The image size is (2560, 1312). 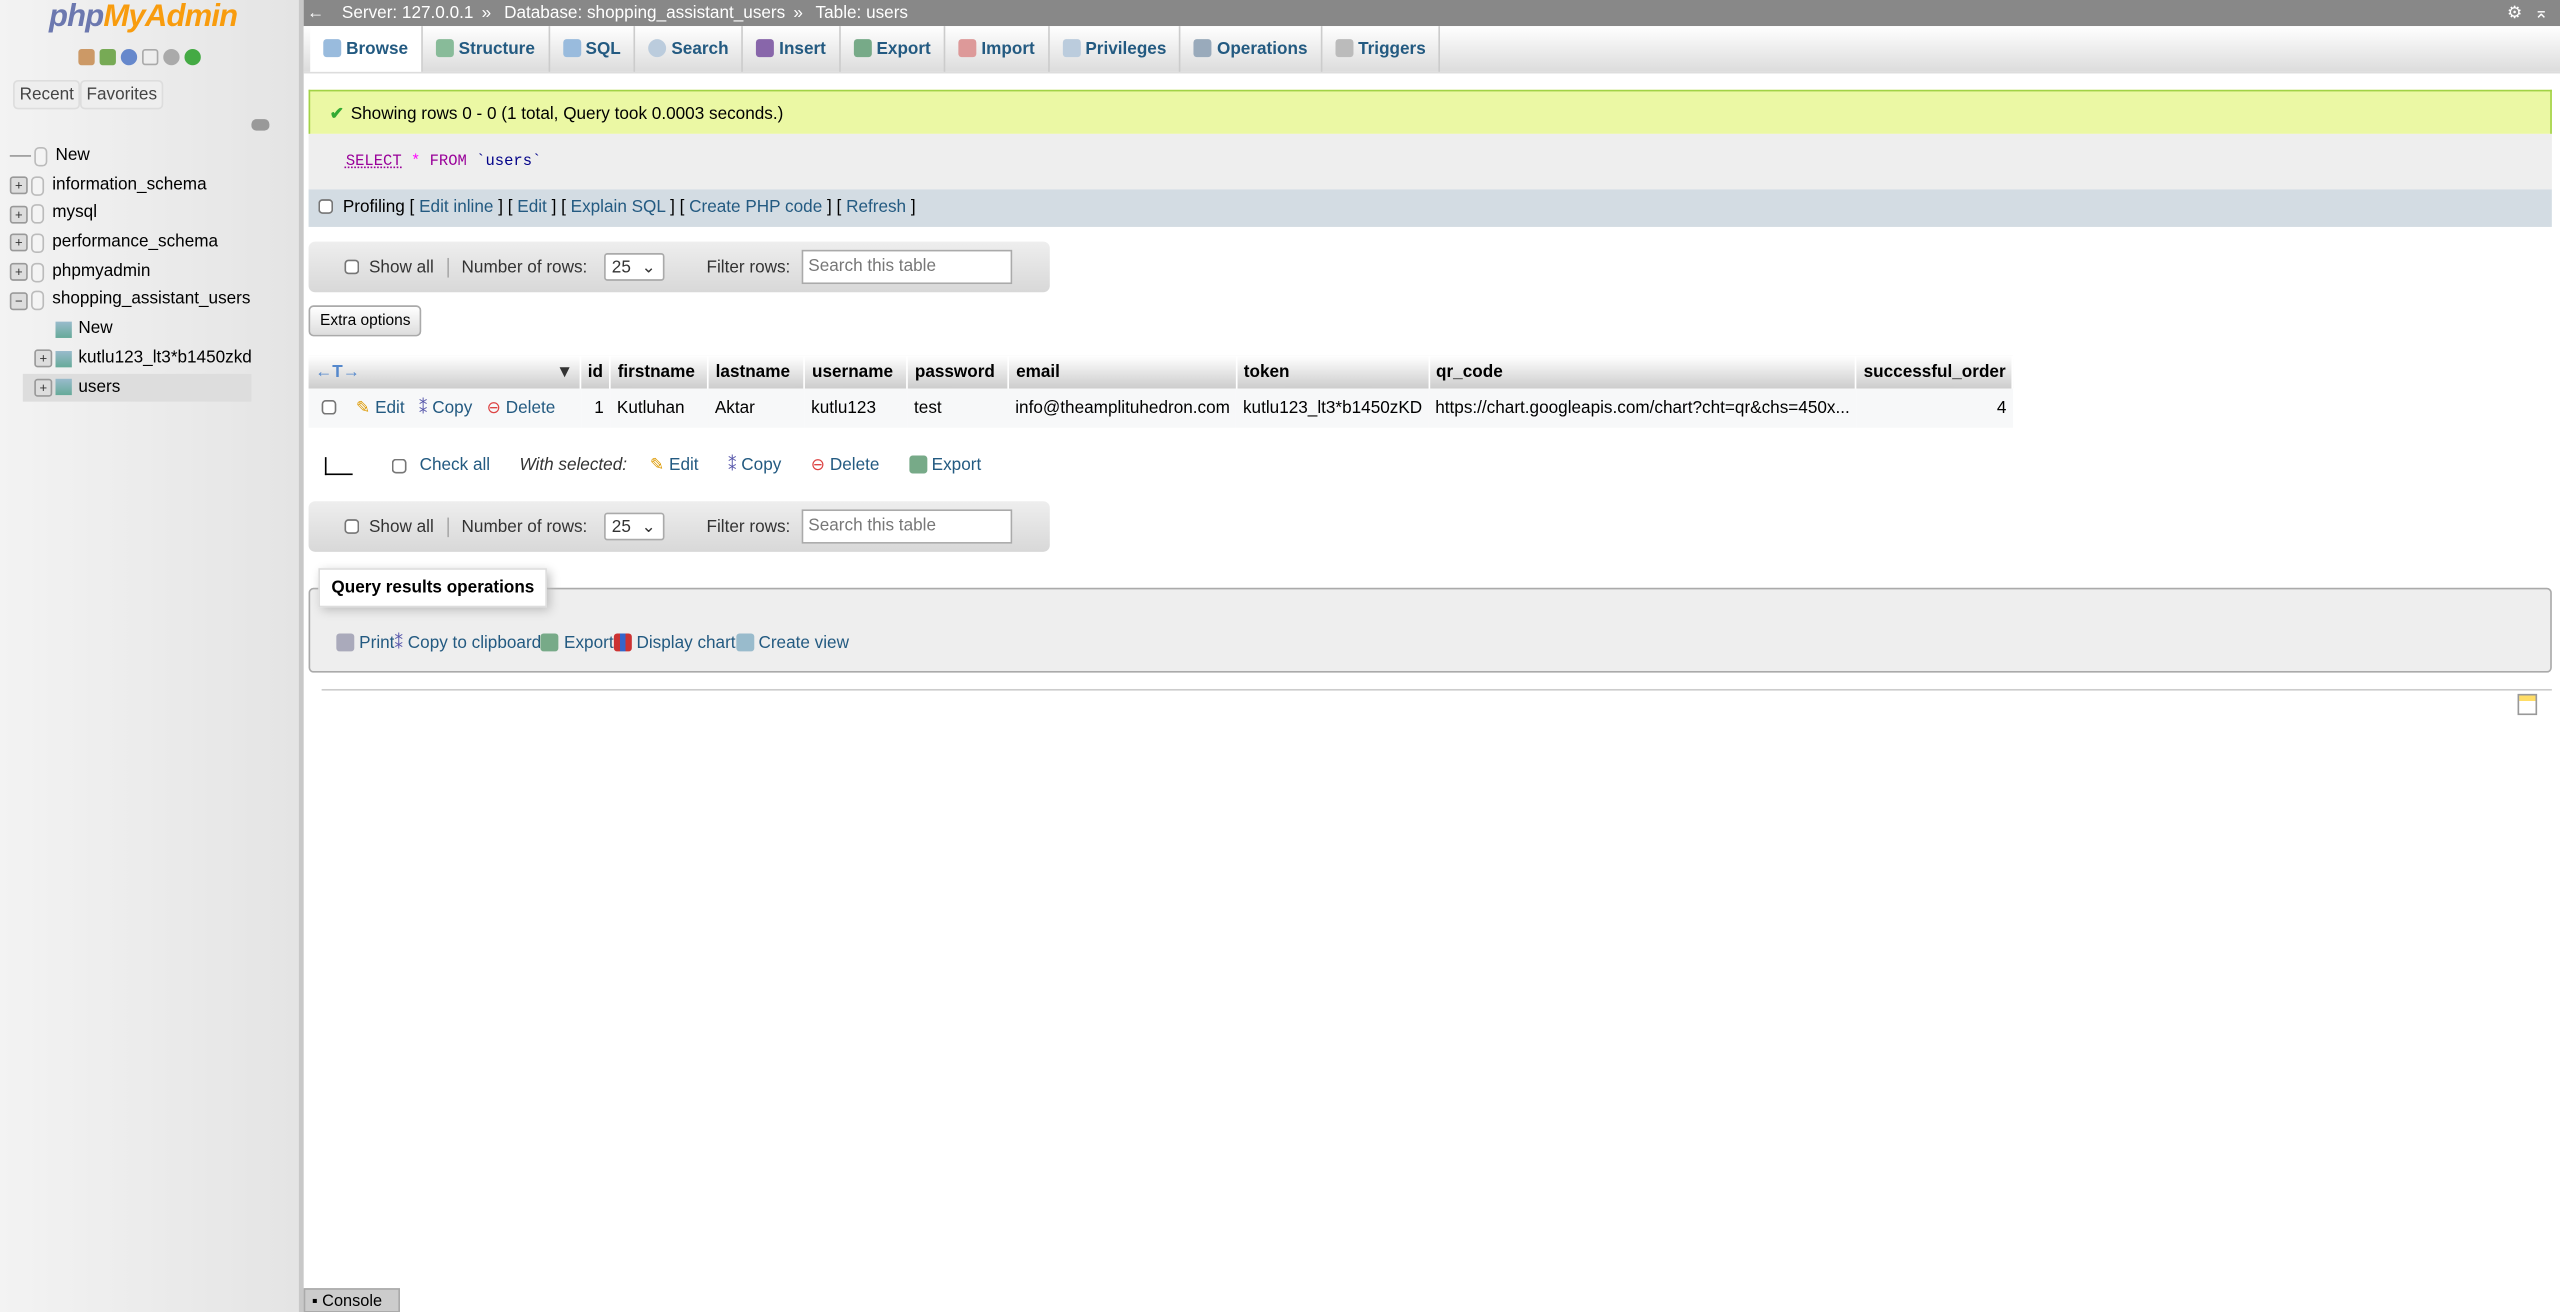 What do you see at coordinates (958, 372) in the screenshot?
I see `column-header: password` at bounding box center [958, 372].